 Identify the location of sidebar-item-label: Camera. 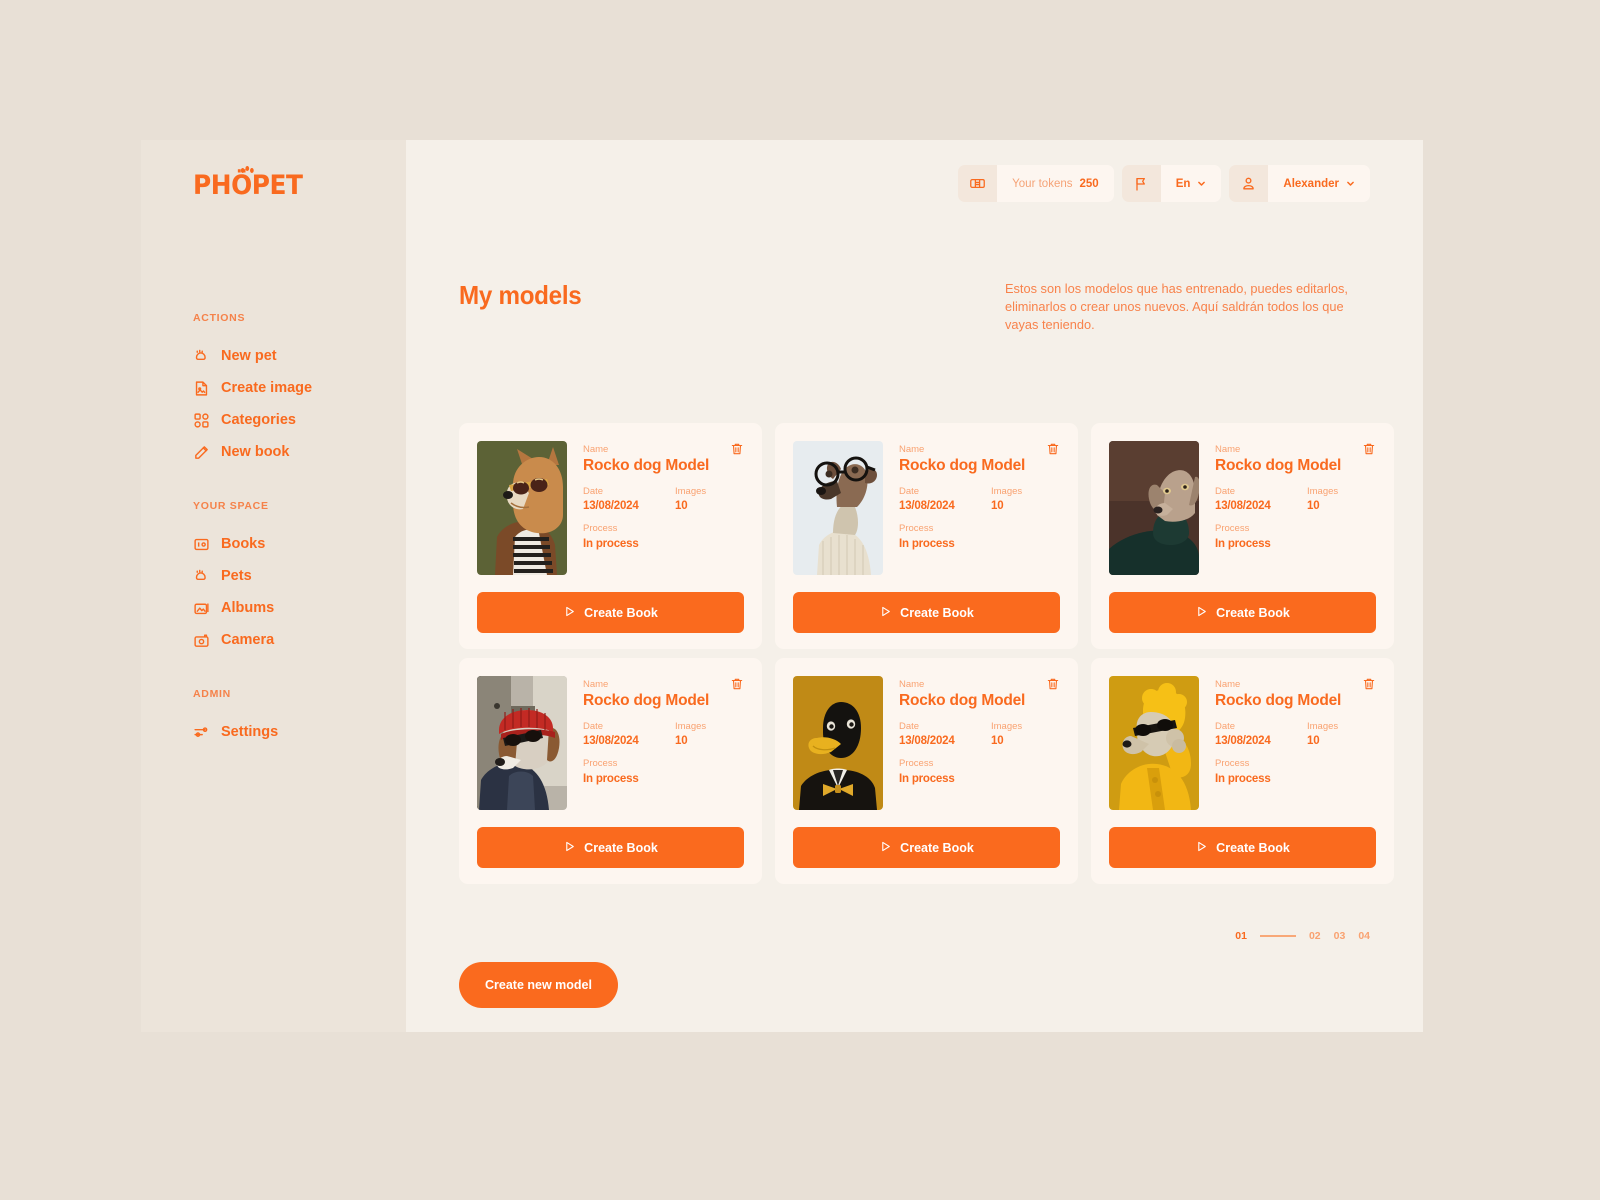
(248, 640).